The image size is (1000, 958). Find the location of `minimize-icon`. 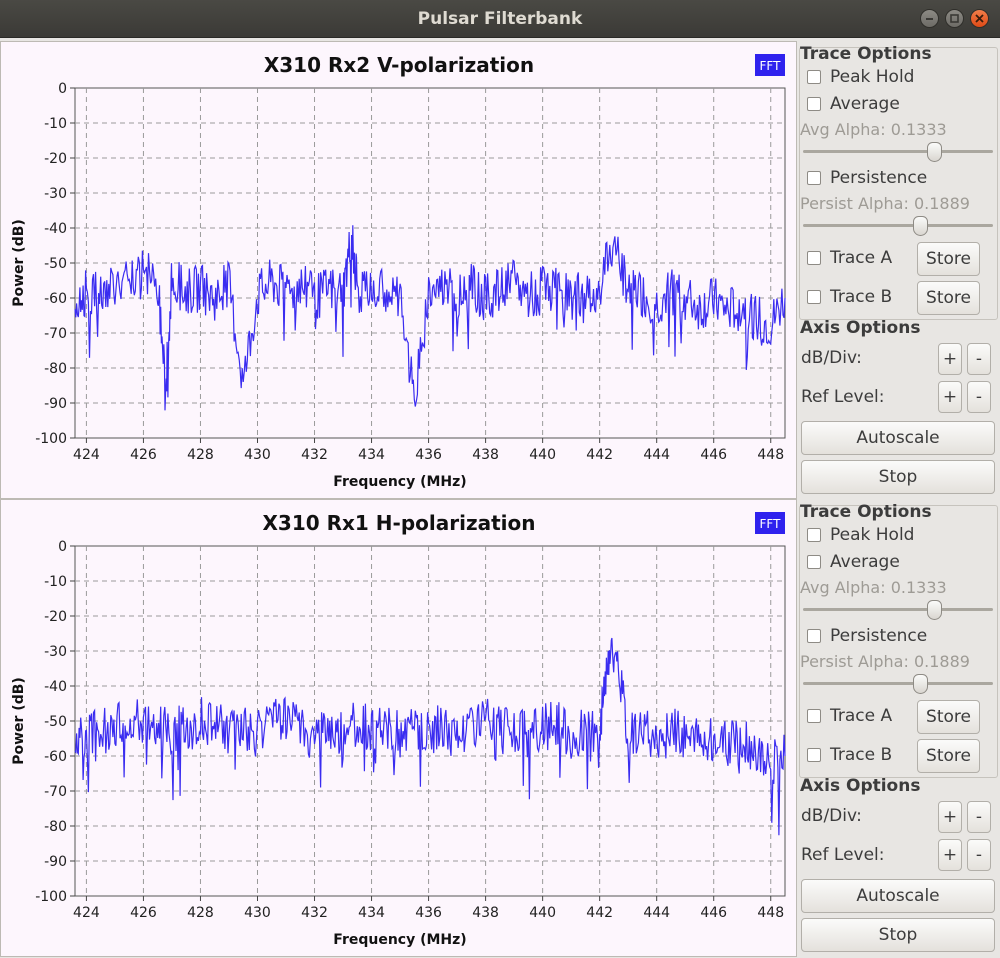

minimize-icon is located at coordinates (929, 19).